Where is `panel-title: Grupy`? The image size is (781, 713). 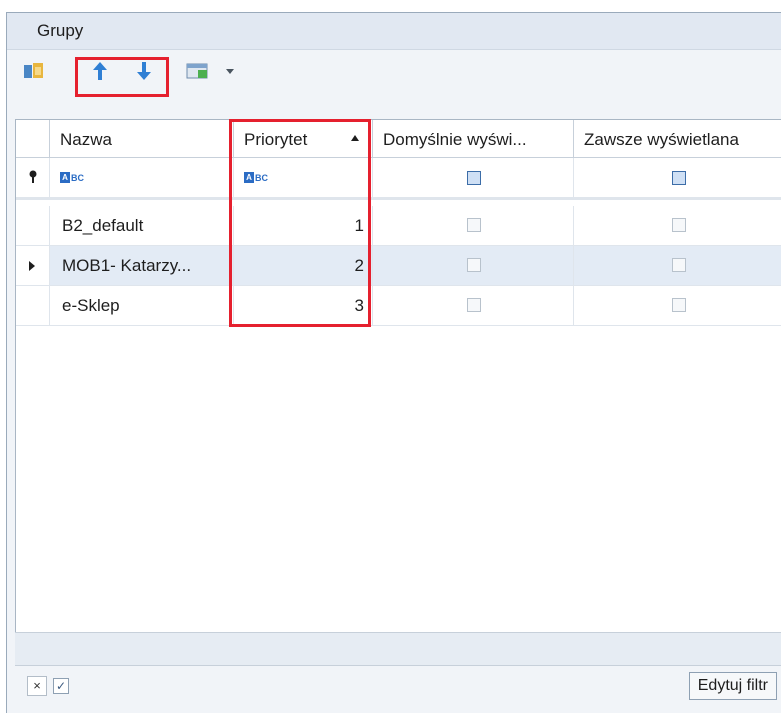
panel-title: Grupy is located at coordinates (60, 30).